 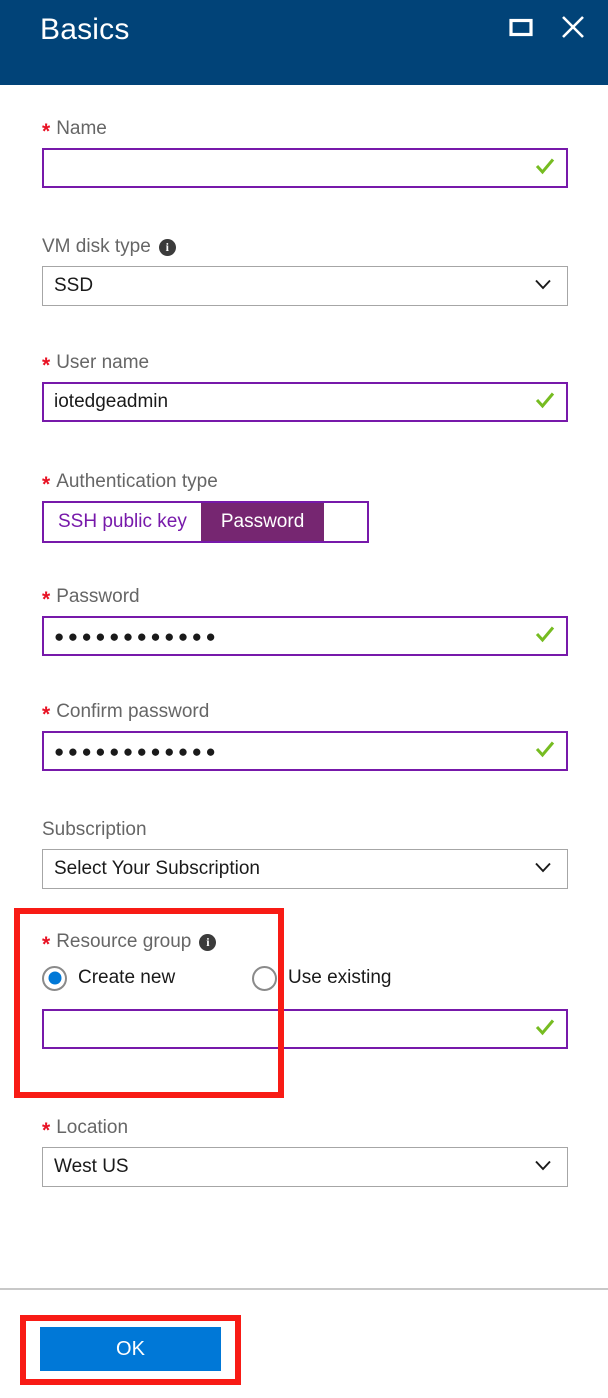 I want to click on label-confirm-password-text: Confirm password, so click(x=133, y=711).